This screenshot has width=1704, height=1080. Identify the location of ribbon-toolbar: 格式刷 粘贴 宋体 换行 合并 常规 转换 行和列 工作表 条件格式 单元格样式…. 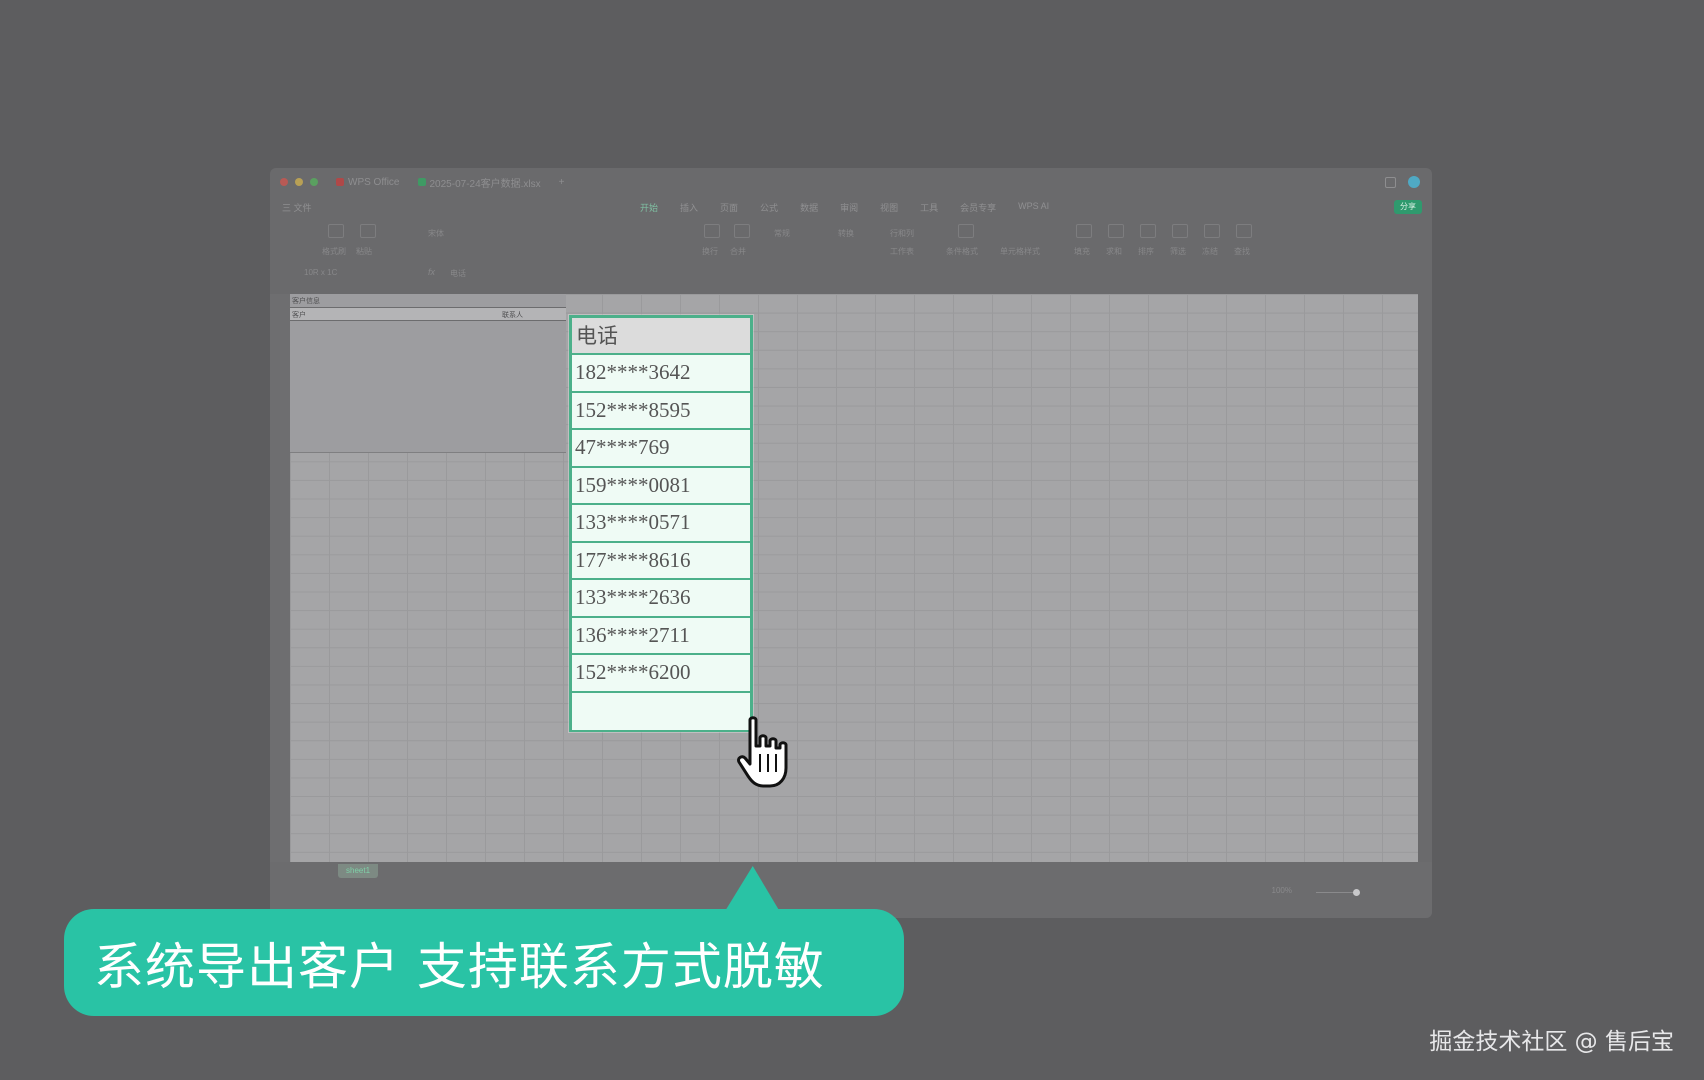
(851, 240).